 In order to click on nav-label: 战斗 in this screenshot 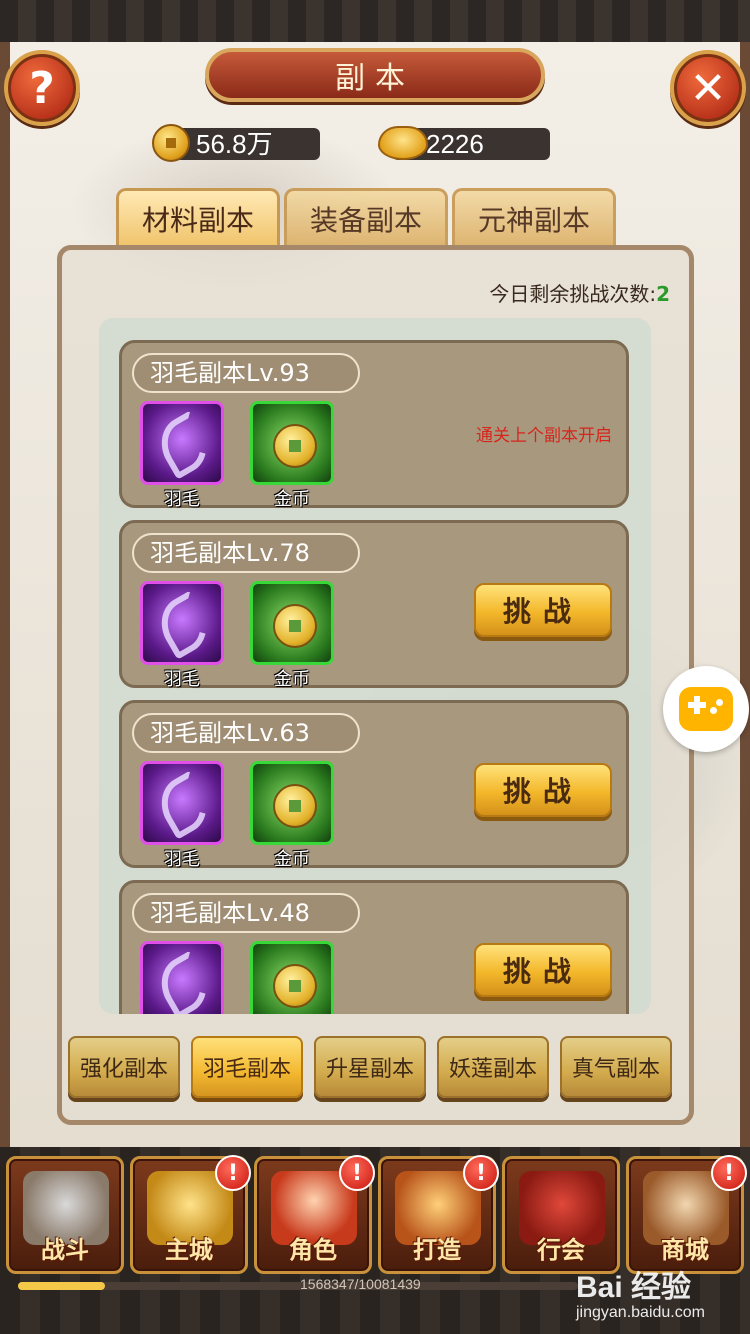, I will do `click(65, 1250)`.